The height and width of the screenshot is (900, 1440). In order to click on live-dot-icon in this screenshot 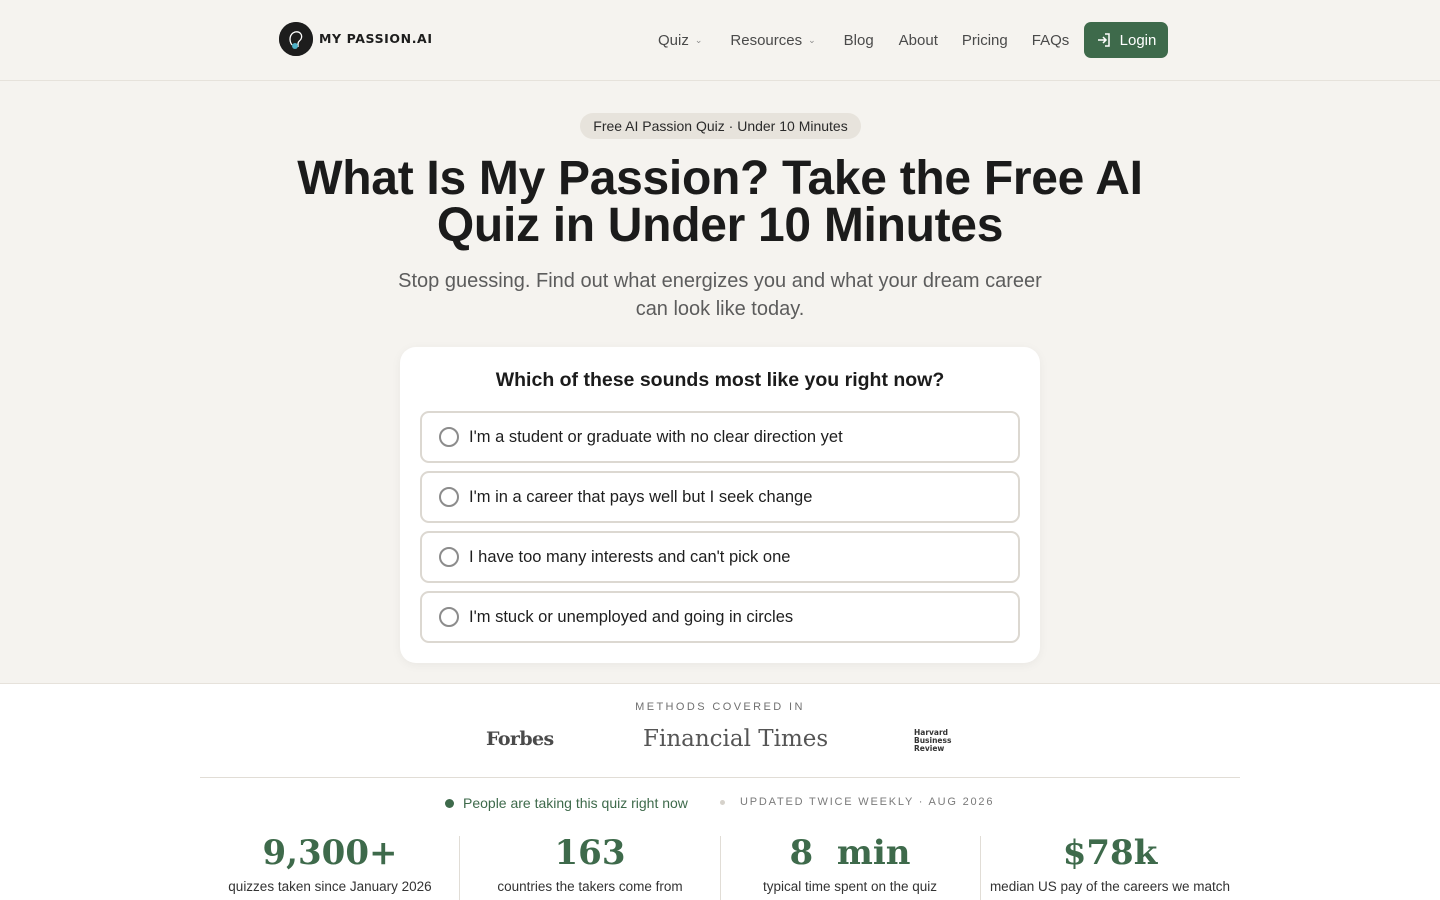, I will do `click(449, 803)`.